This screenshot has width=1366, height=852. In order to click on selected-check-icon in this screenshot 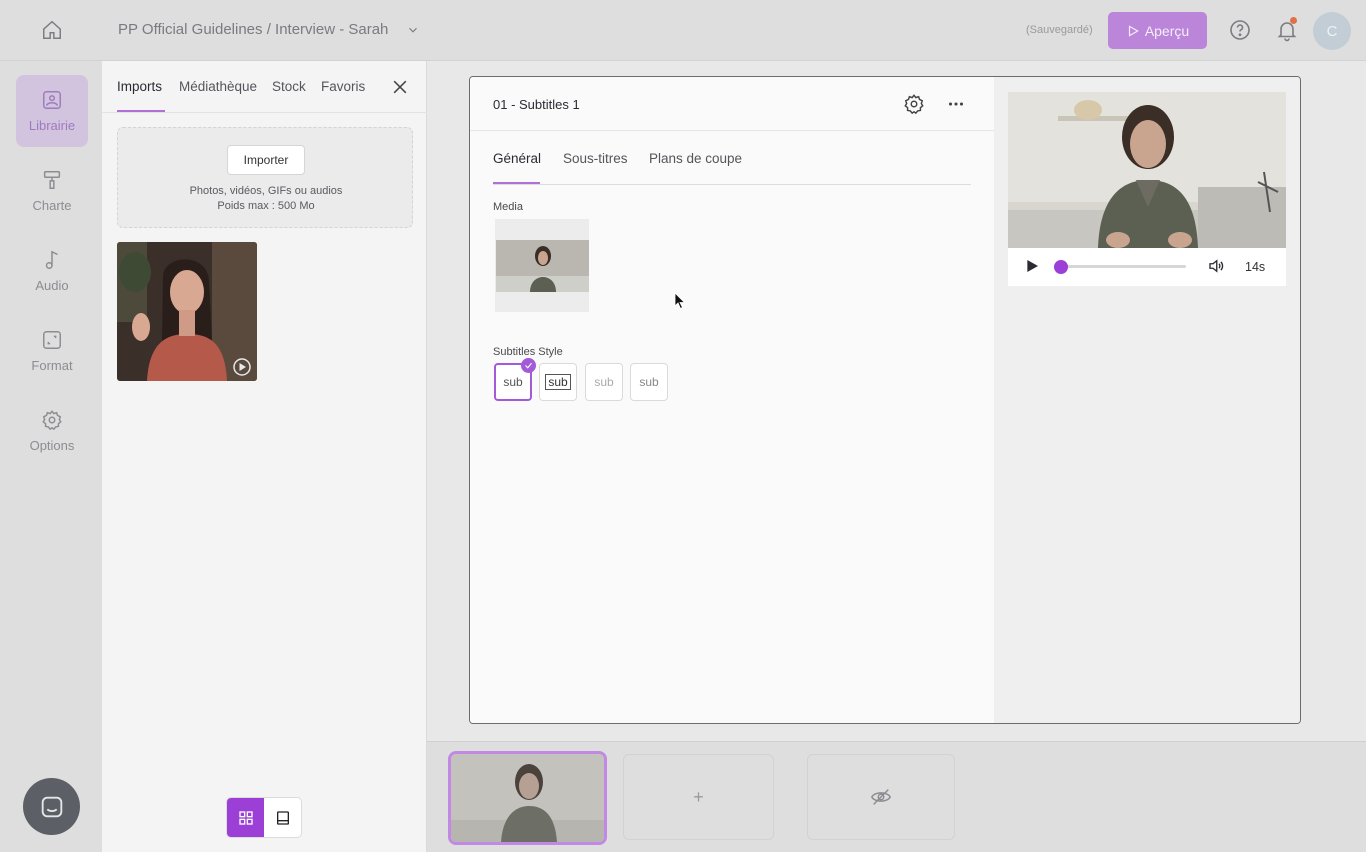, I will do `click(528, 365)`.